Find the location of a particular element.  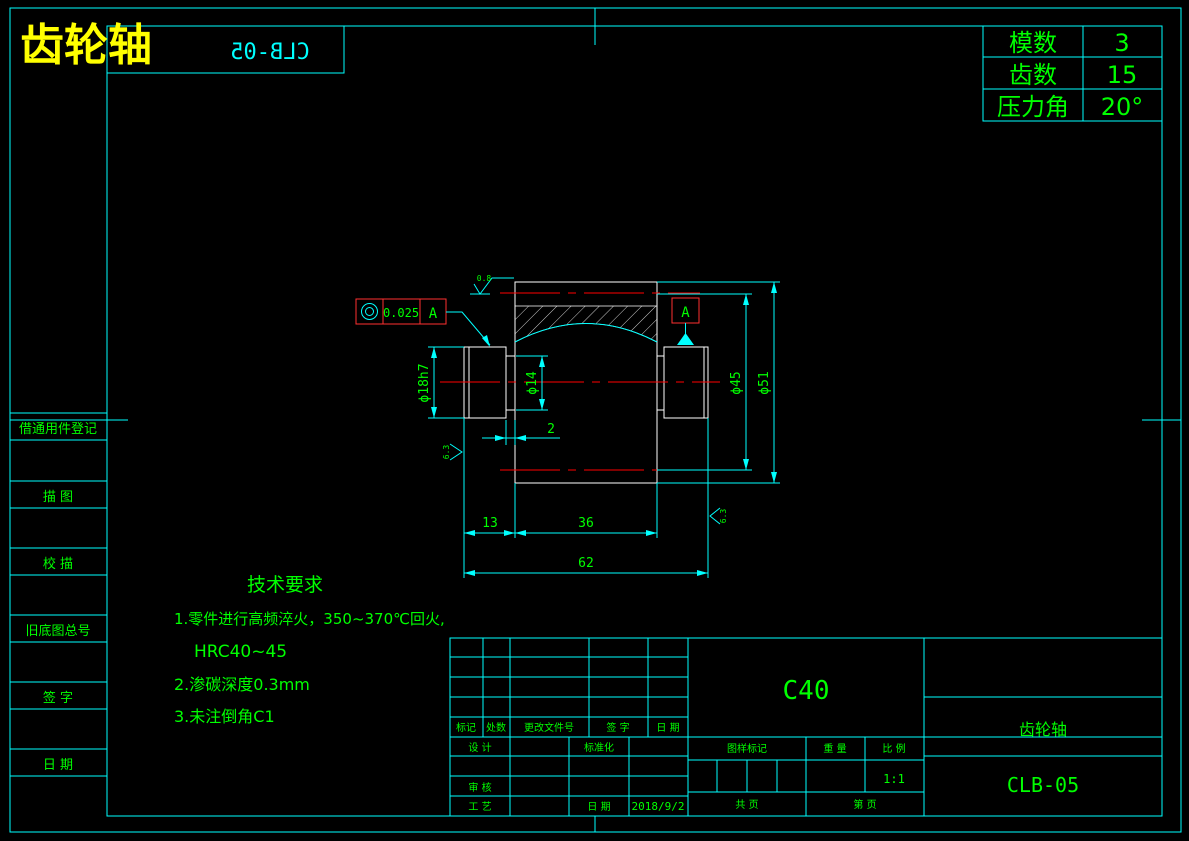

tolerance-value: 0.025 is located at coordinates (401, 313).